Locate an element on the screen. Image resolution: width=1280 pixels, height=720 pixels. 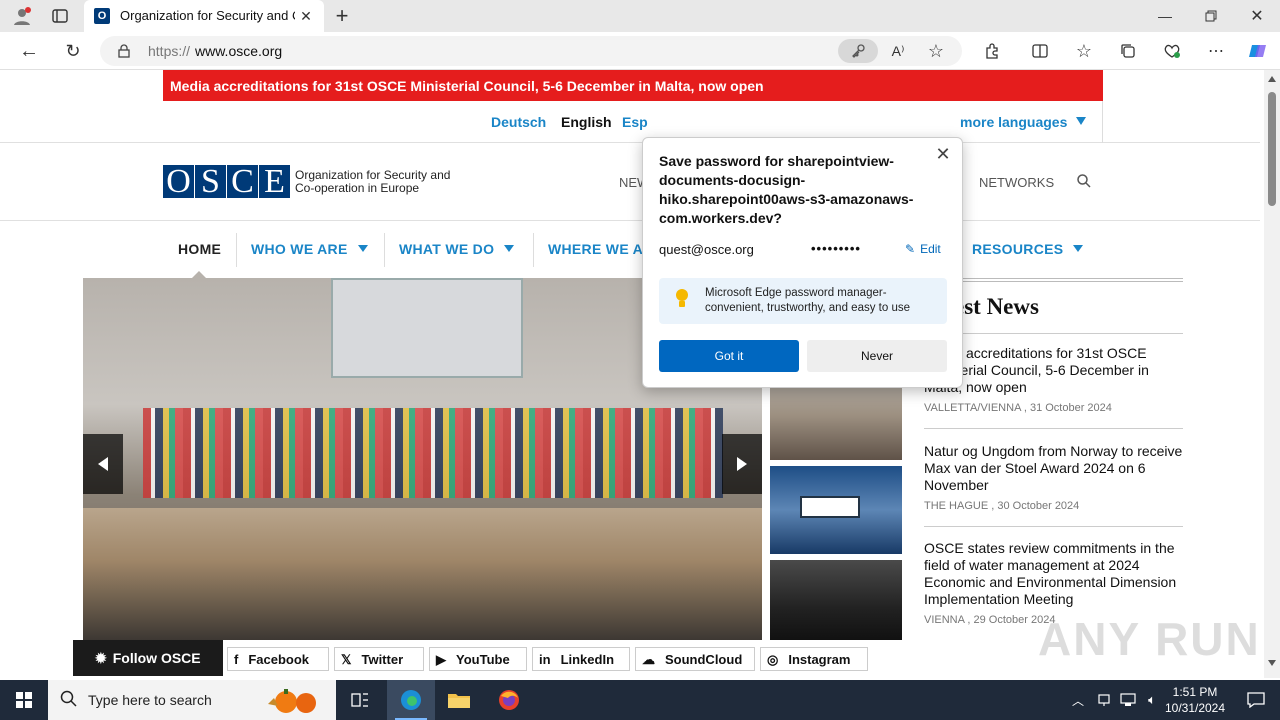
projection-screen is located at coordinates (427, 328).